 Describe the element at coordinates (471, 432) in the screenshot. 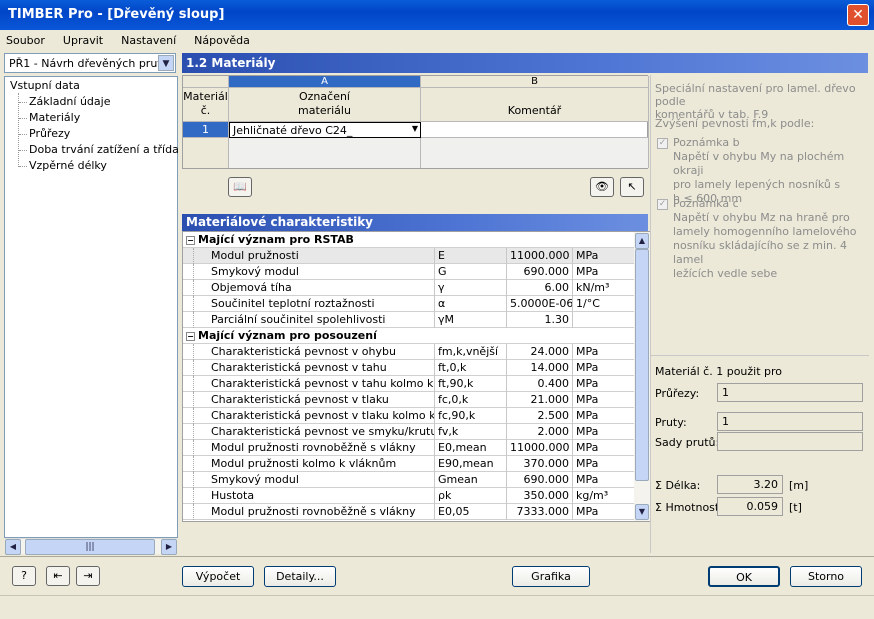

I see `property-sym: fv,k` at that location.